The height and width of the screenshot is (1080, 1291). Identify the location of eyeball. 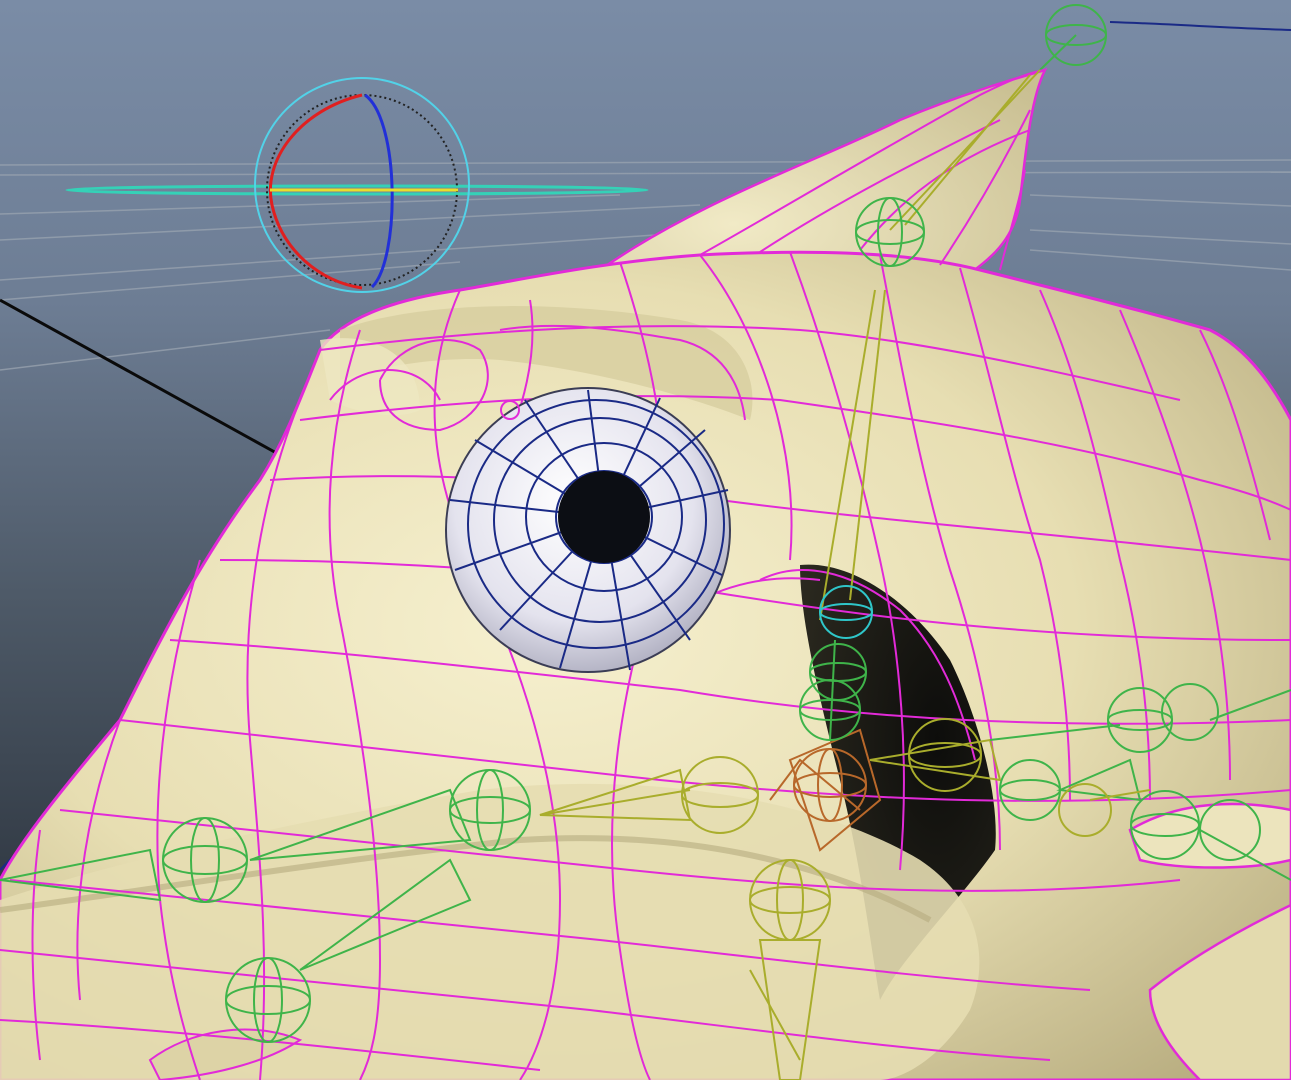
(588, 530).